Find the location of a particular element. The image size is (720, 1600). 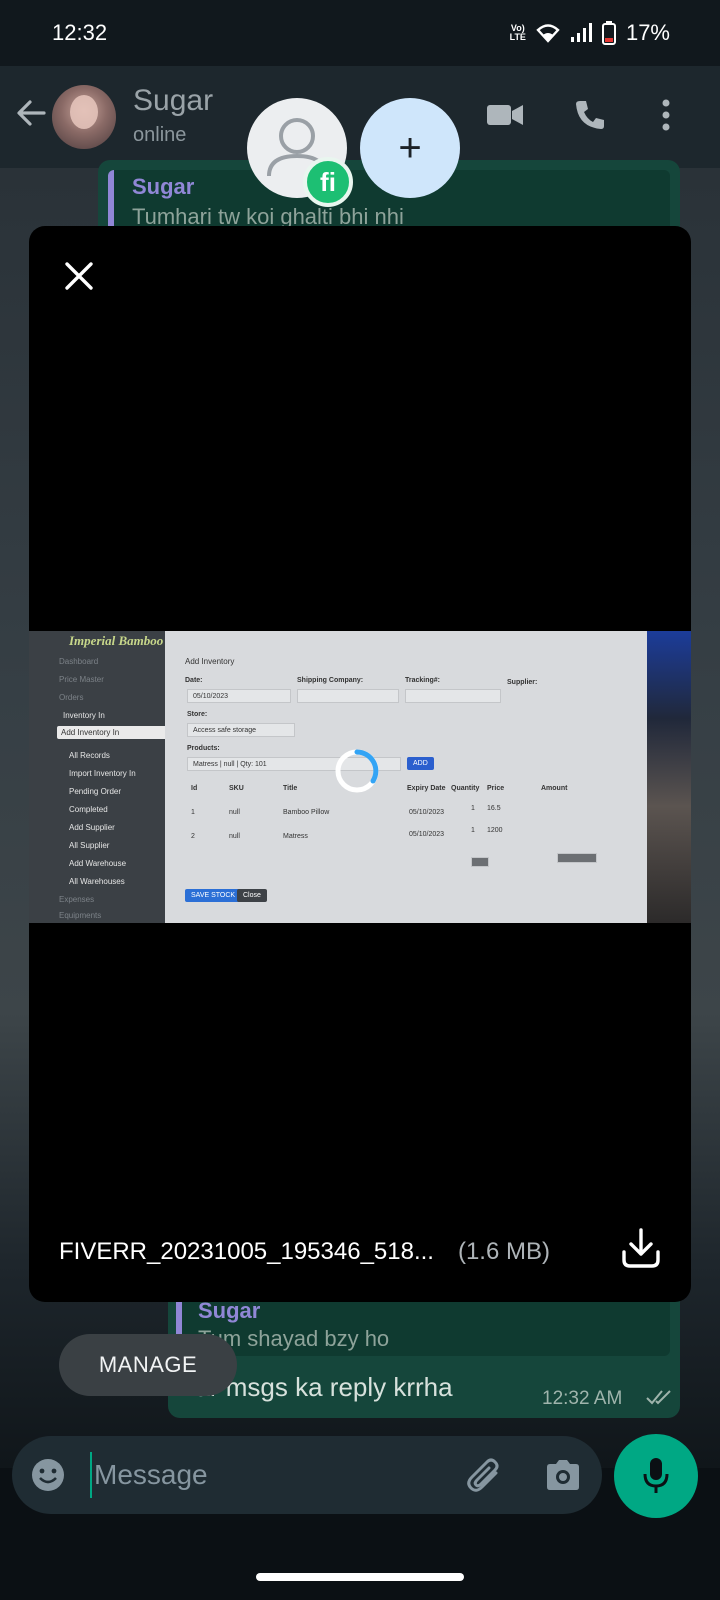

quoted-message-bottom: Sugar Tum shayad bzy ho is located at coordinates (423, 1326).